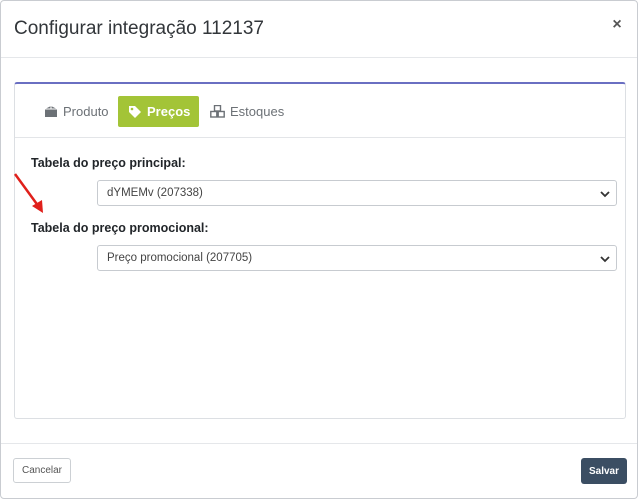 The image size is (638, 499). What do you see at coordinates (357, 258) in the screenshot?
I see `promotional-price-select: Preço promocional (207705)` at bounding box center [357, 258].